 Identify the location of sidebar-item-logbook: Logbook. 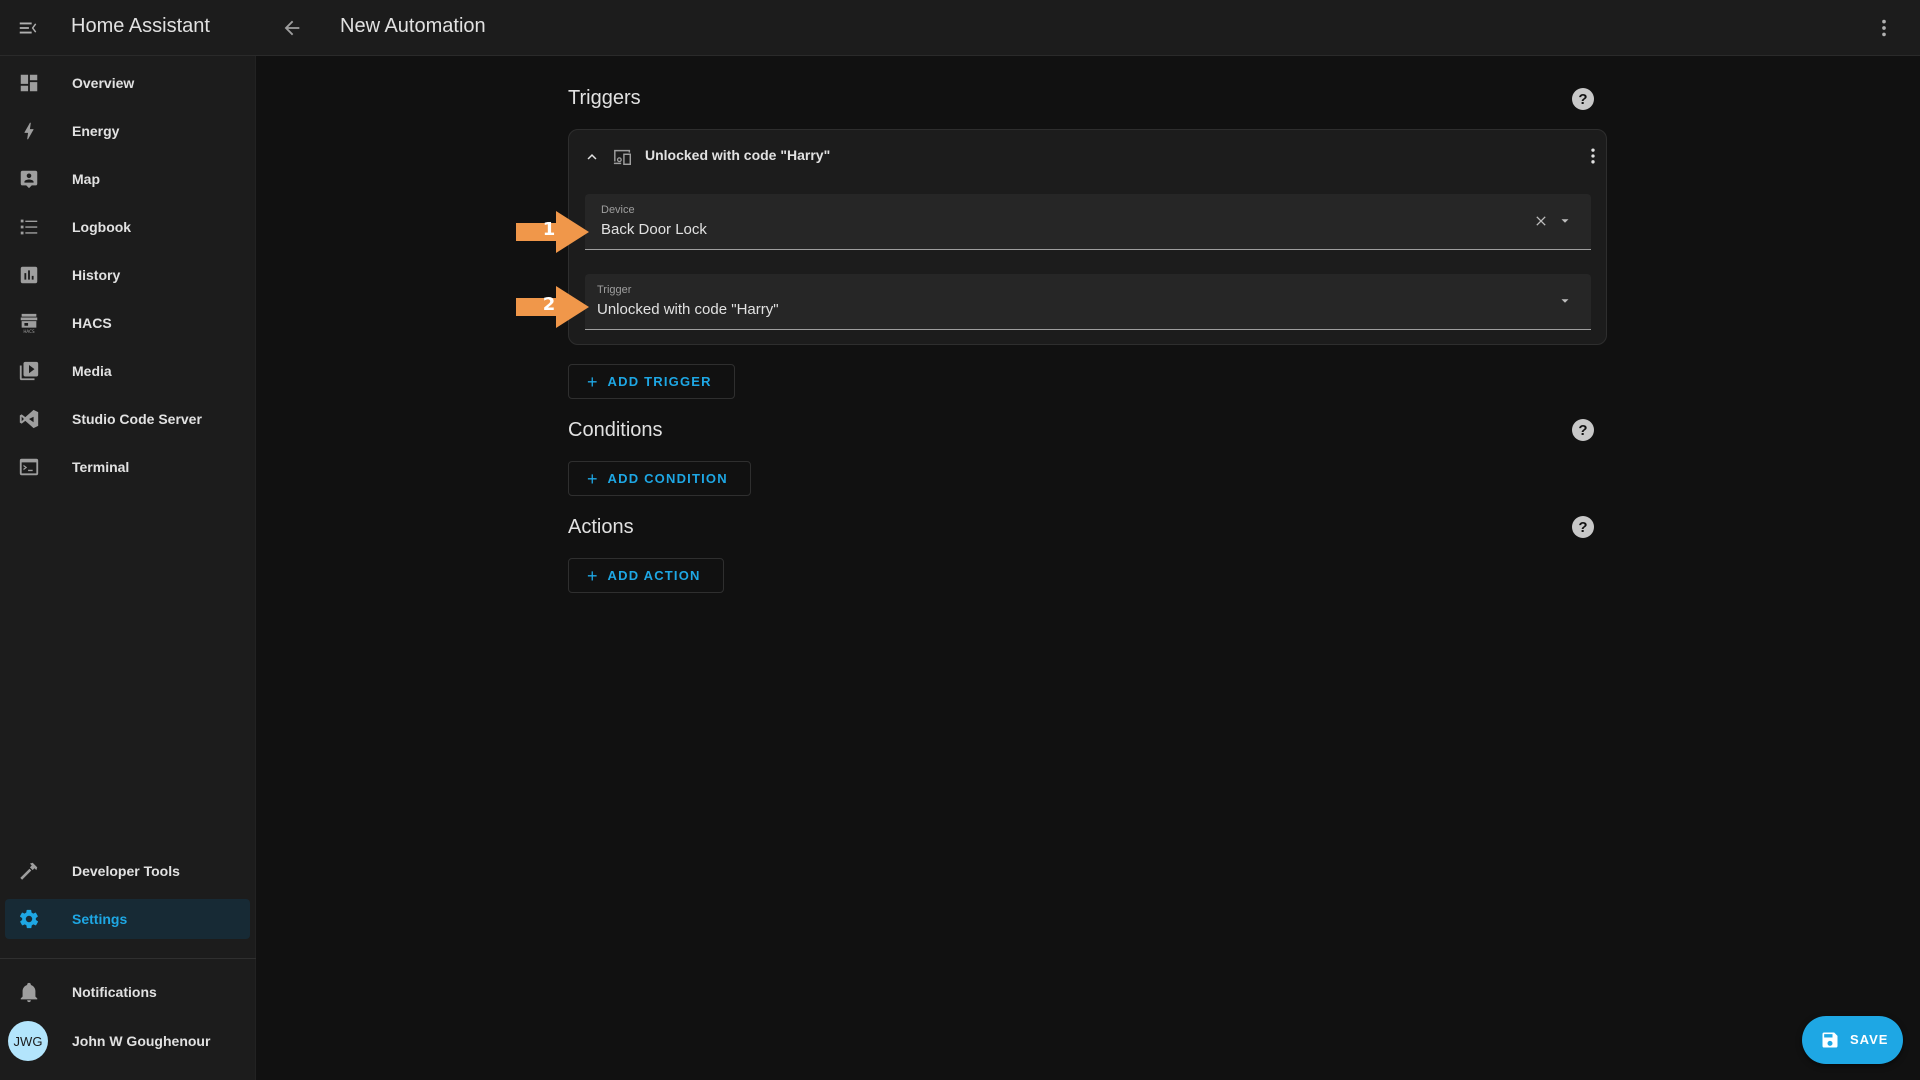
(127, 227).